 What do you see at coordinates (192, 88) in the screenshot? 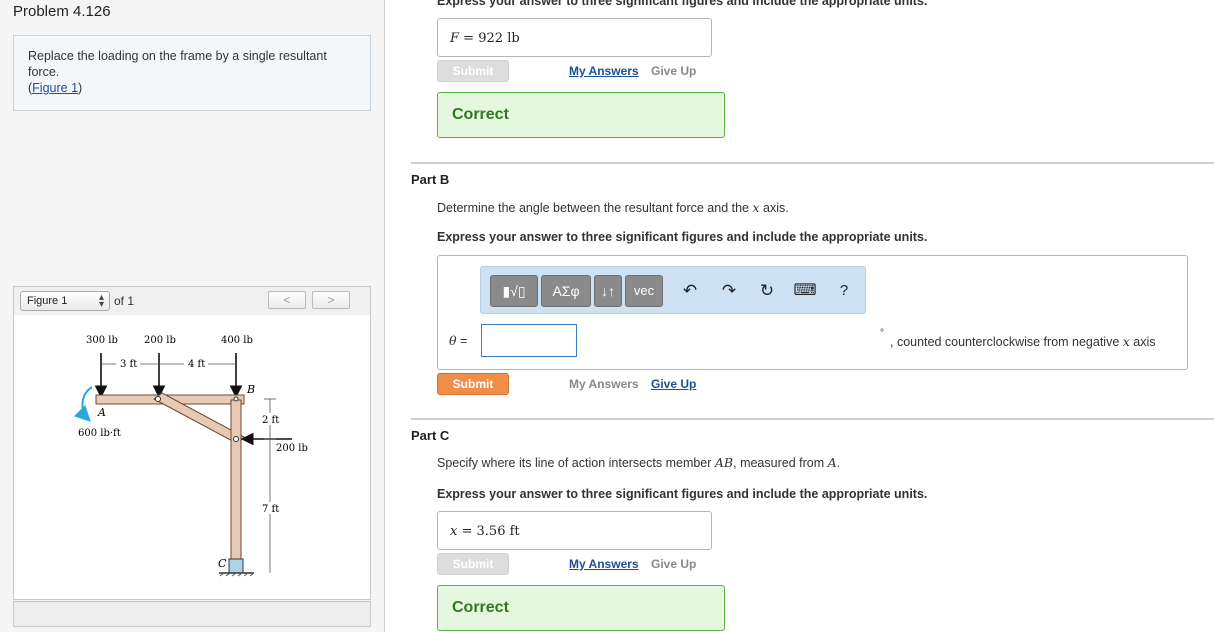
I see `figure-link-line: (Figure 1)` at bounding box center [192, 88].